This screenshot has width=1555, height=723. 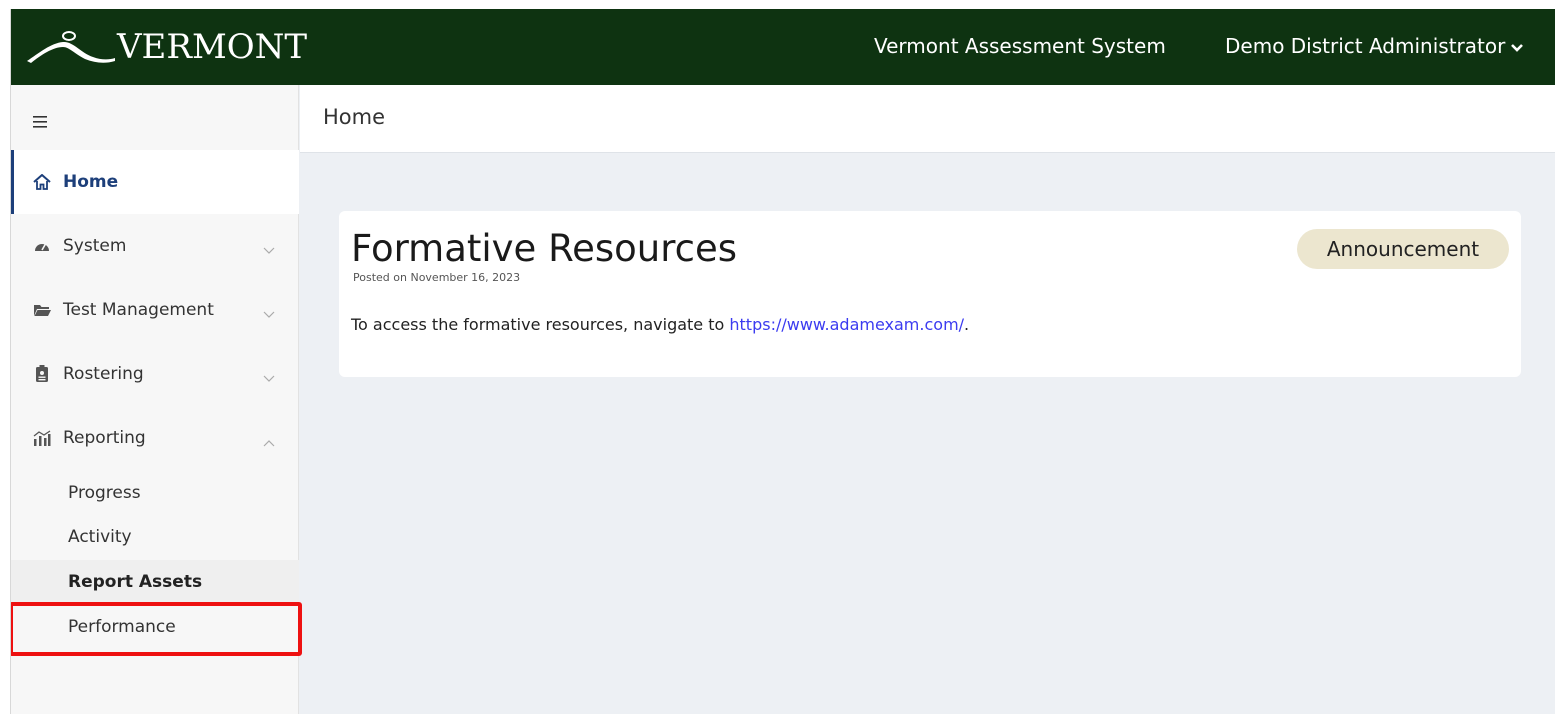 I want to click on sidebar-item-label: Reporting, so click(x=104, y=438).